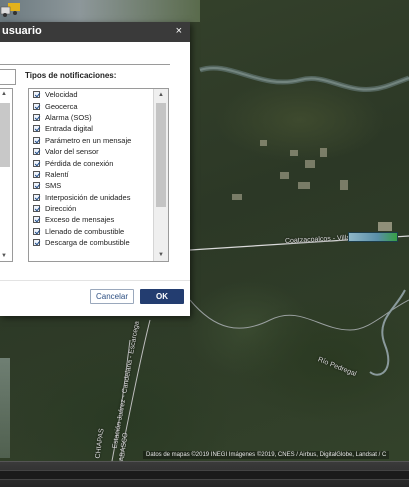  I want to click on notification-type-item: Descarga de combustible, so click(91, 242).